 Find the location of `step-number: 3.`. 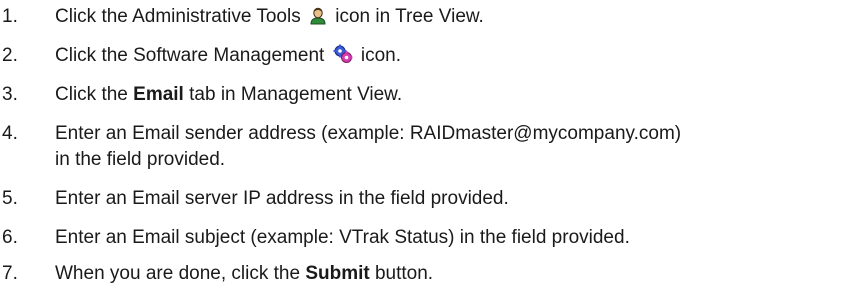

step-number: 3. is located at coordinates (10, 94).